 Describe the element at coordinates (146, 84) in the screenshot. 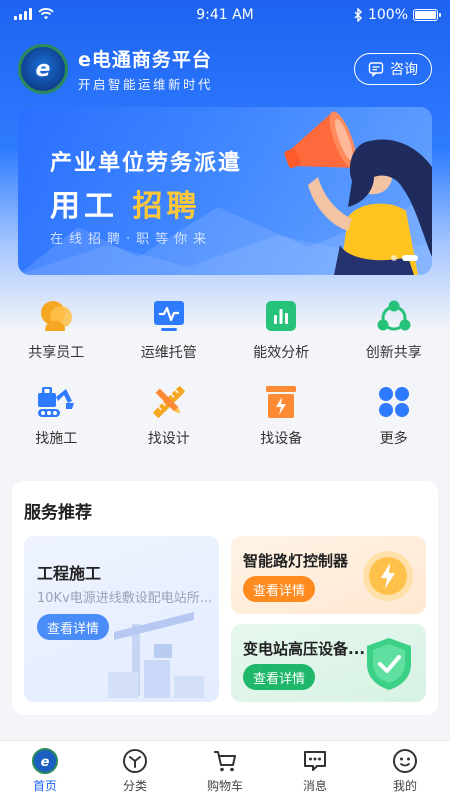

I see `app-slogan: 开启智能运维新时代` at that location.